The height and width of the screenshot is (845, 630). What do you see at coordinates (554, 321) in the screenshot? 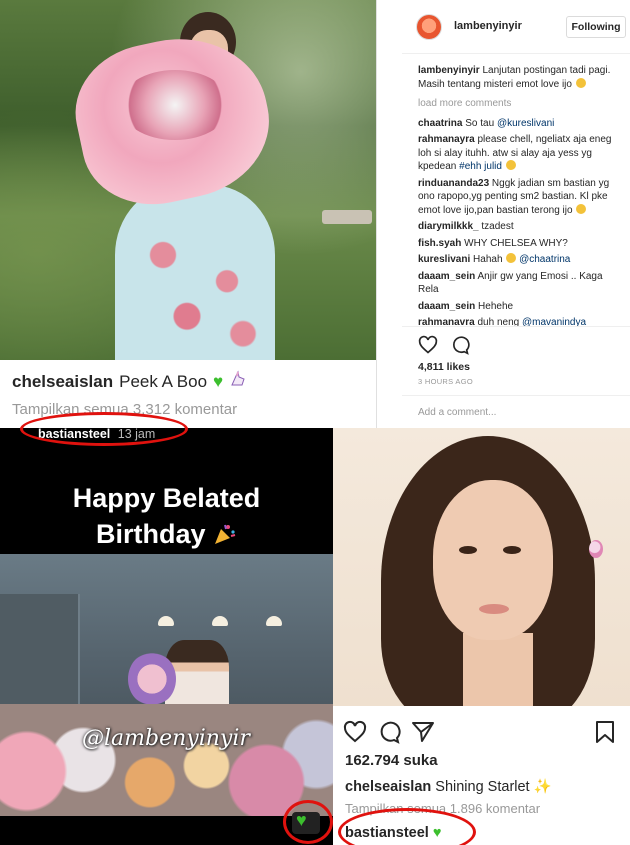
I see `mention-link: @mavanindya` at bounding box center [554, 321].